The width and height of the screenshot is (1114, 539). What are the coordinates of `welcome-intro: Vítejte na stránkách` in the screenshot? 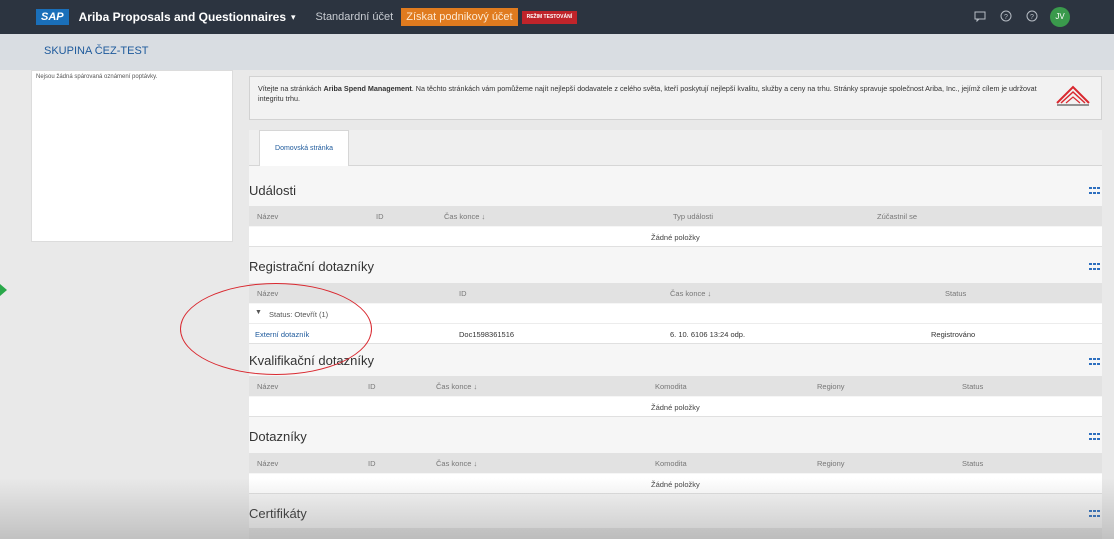 It's located at (291, 88).